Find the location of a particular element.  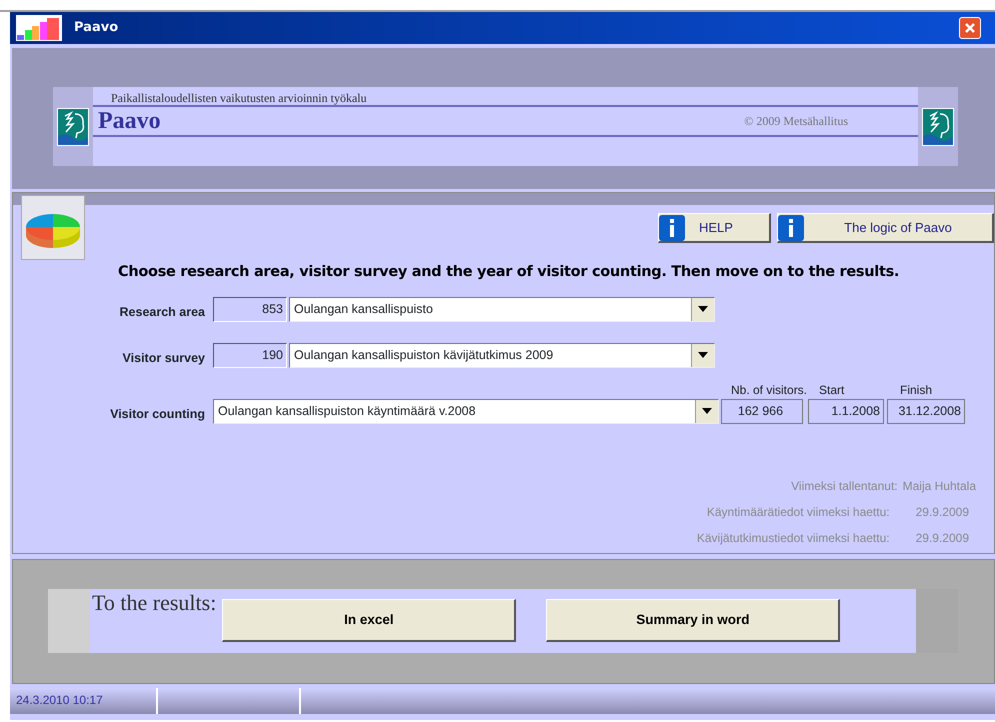

window-title: Paavo is located at coordinates (96, 28).